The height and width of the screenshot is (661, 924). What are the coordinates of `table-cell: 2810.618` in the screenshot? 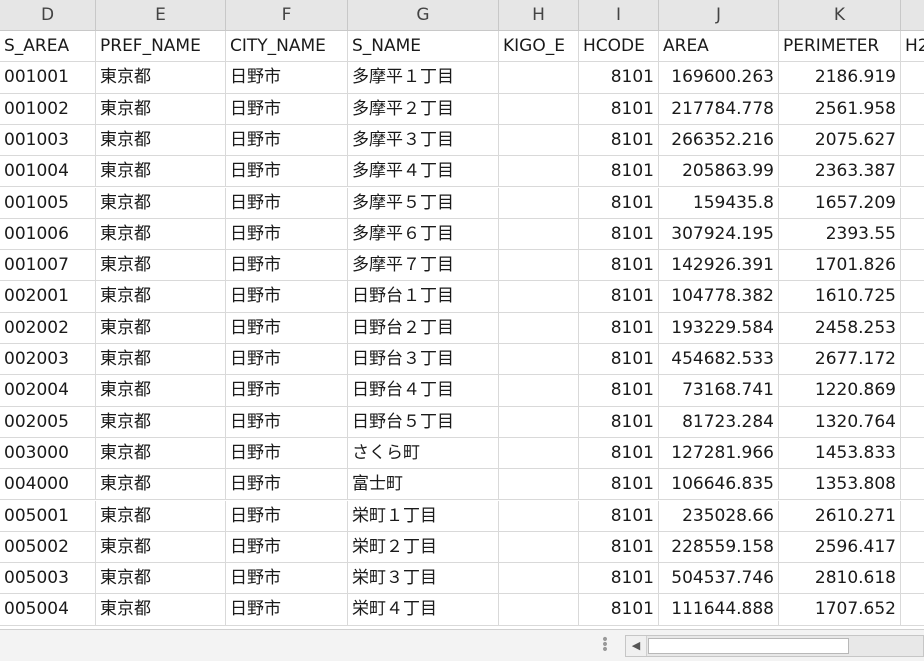 It's located at (840, 579).